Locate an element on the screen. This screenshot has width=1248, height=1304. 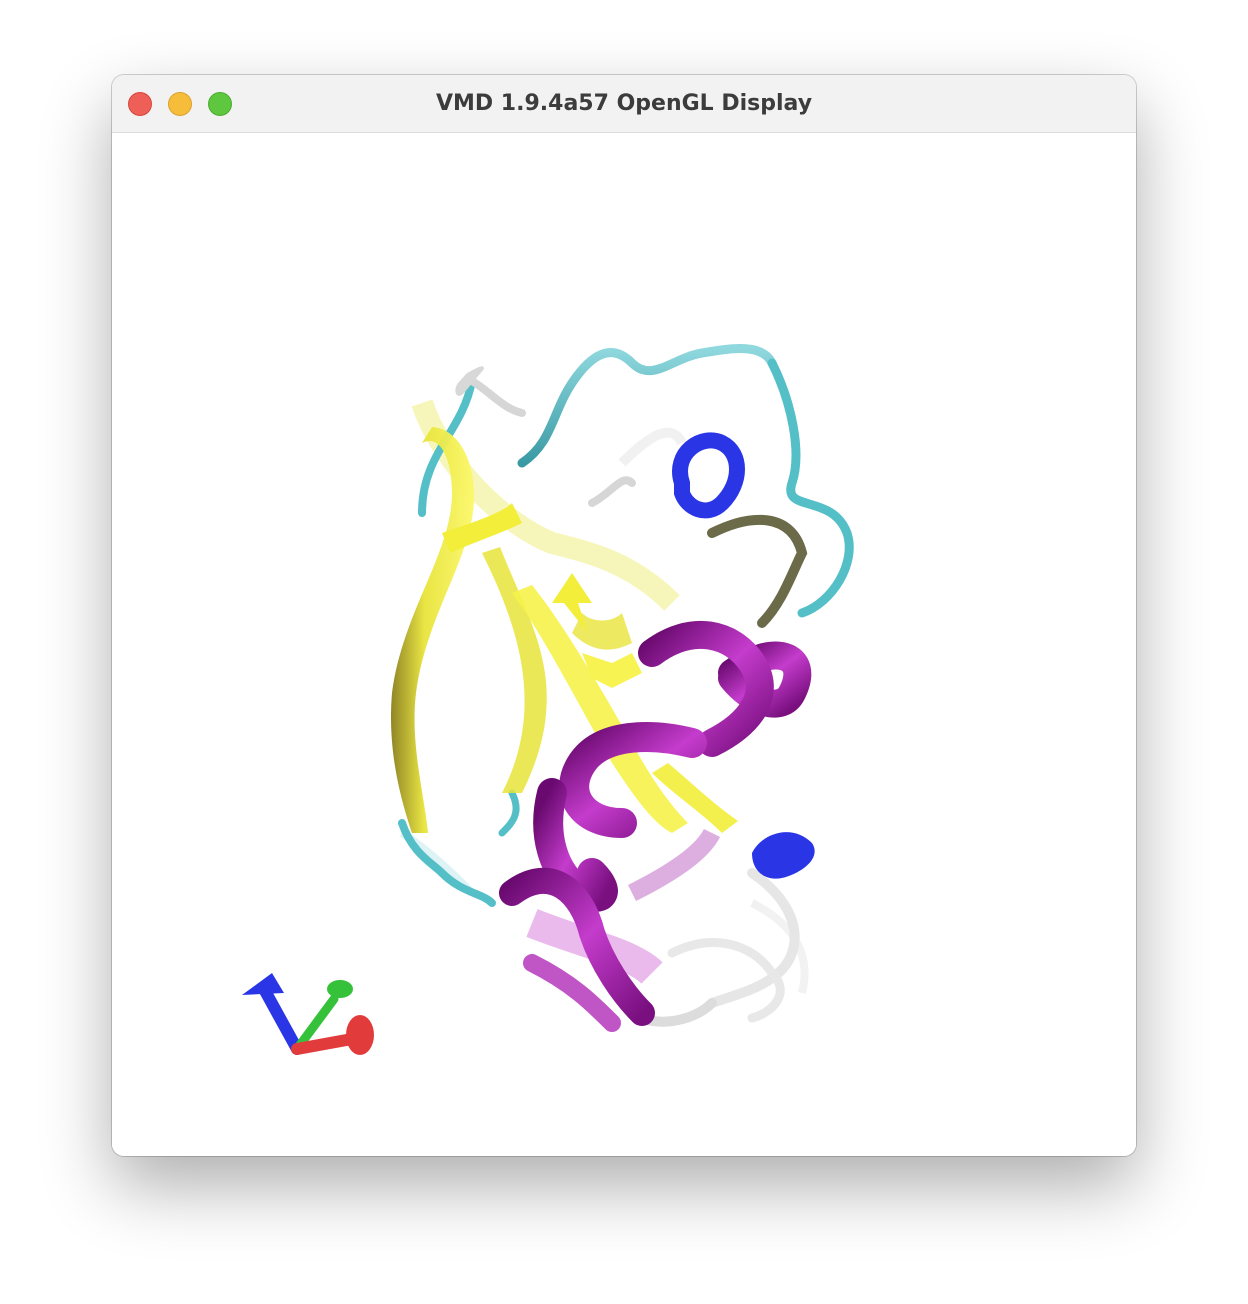
orientation-axes is located at coordinates (308, 1014).